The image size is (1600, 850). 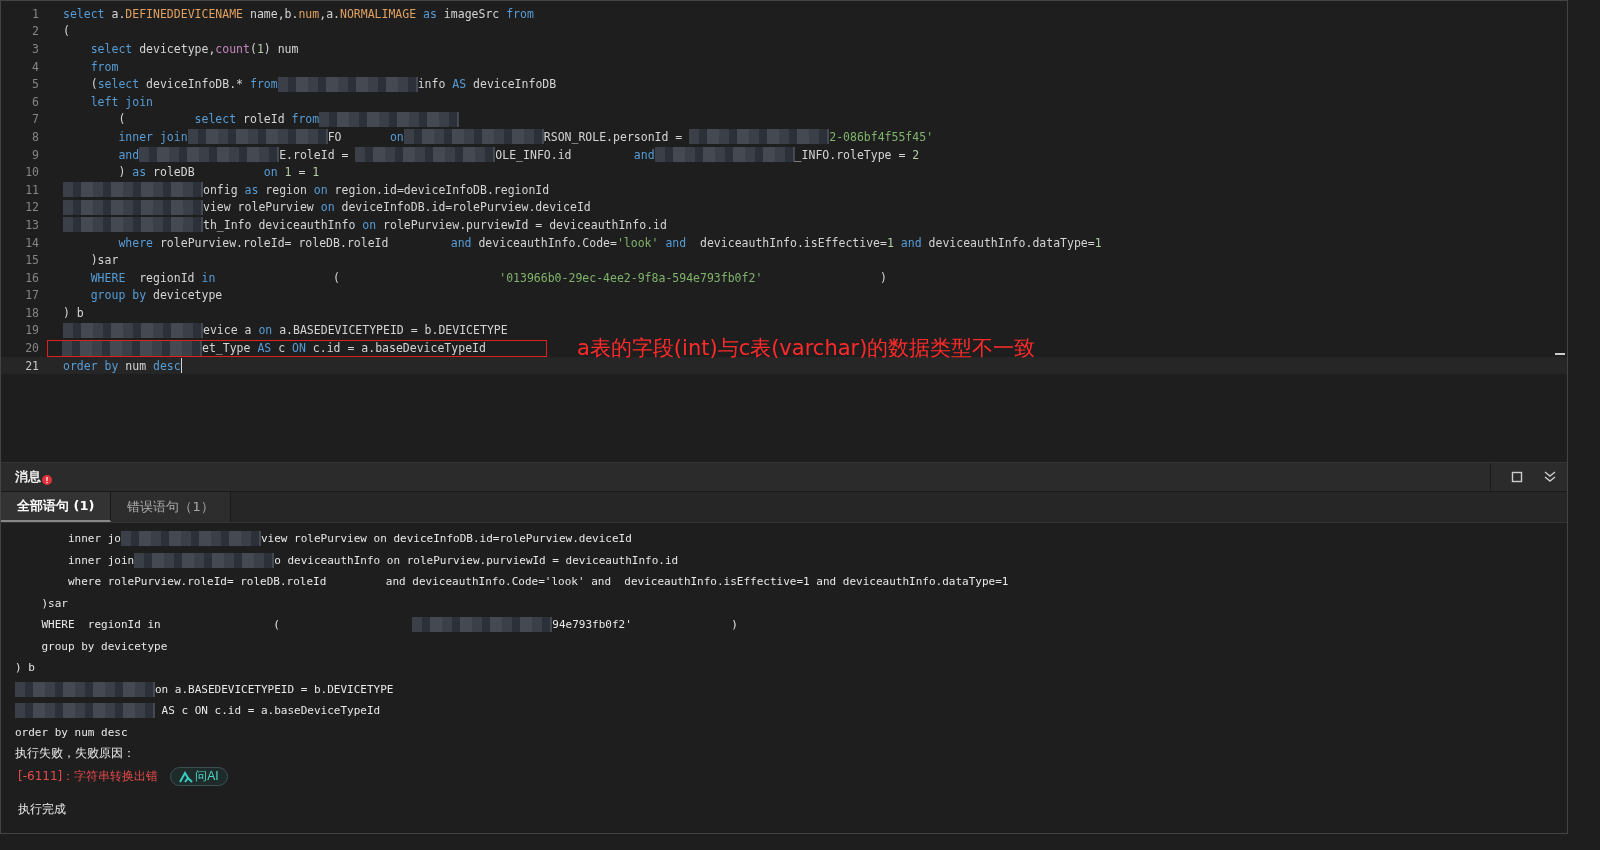 I want to click on log-text: where rolePurview.roleId= roleDB.roleId and deviceauthInfo.Code='look' and deviceauthInfo.isEffective=1 and deviceauthInfo.dataType=1, so click(x=537, y=582).